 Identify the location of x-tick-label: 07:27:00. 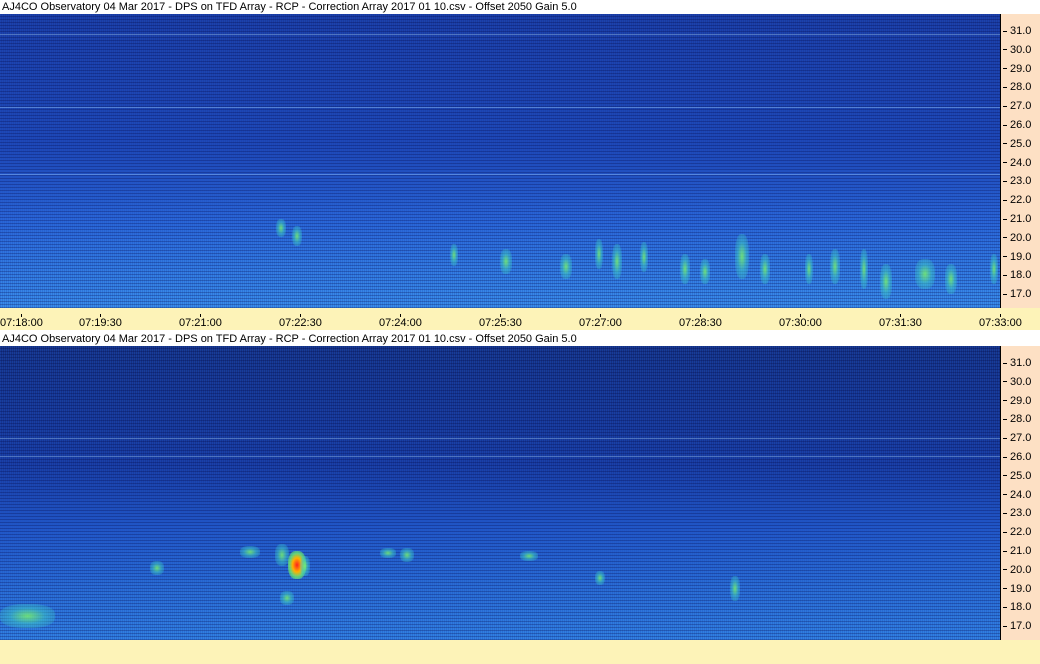
(600, 321).